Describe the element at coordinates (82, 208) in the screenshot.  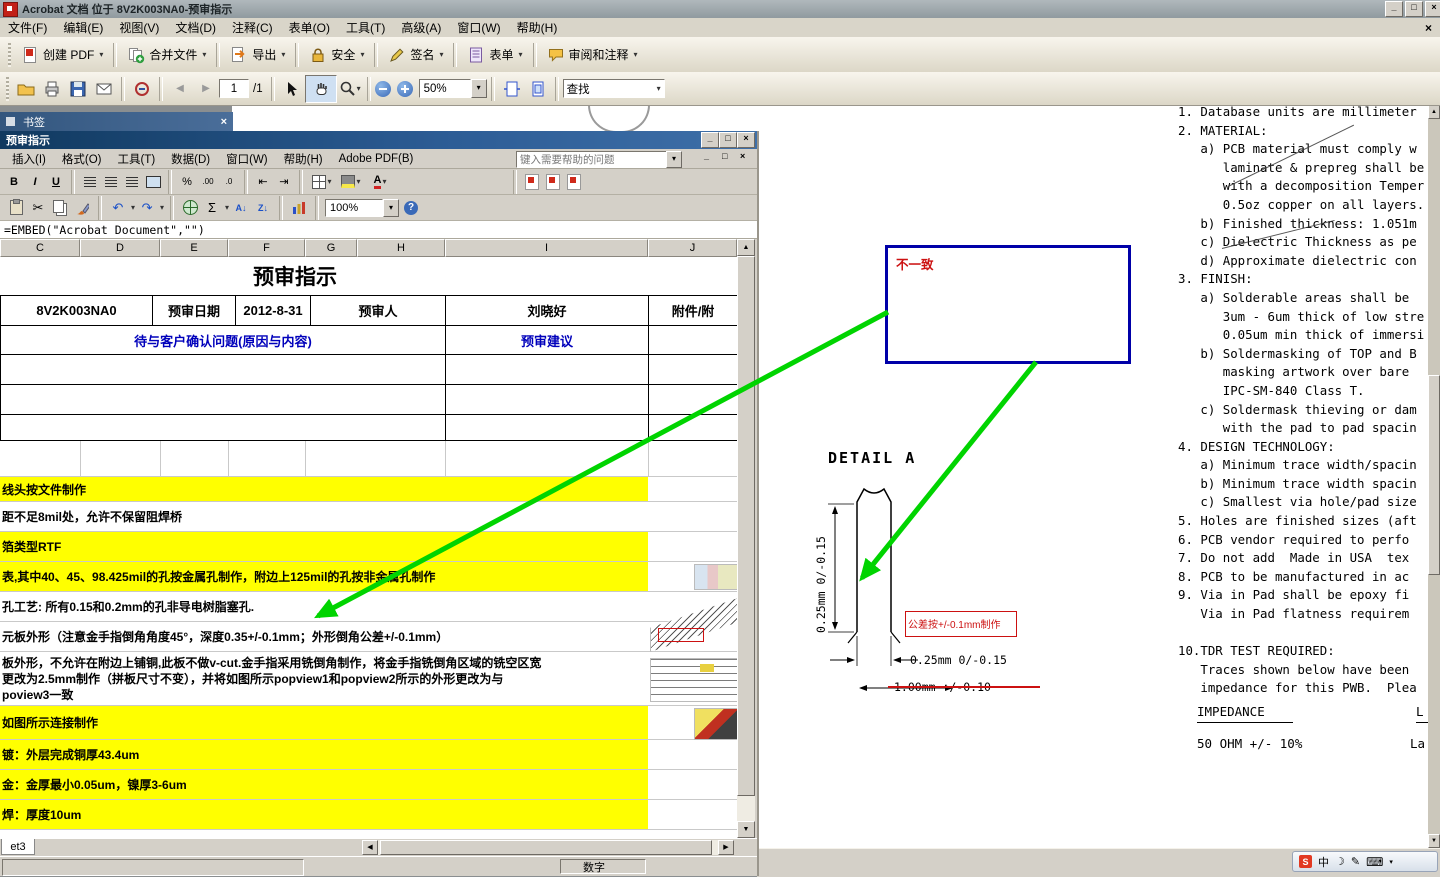
I see `format-painter-button` at that location.